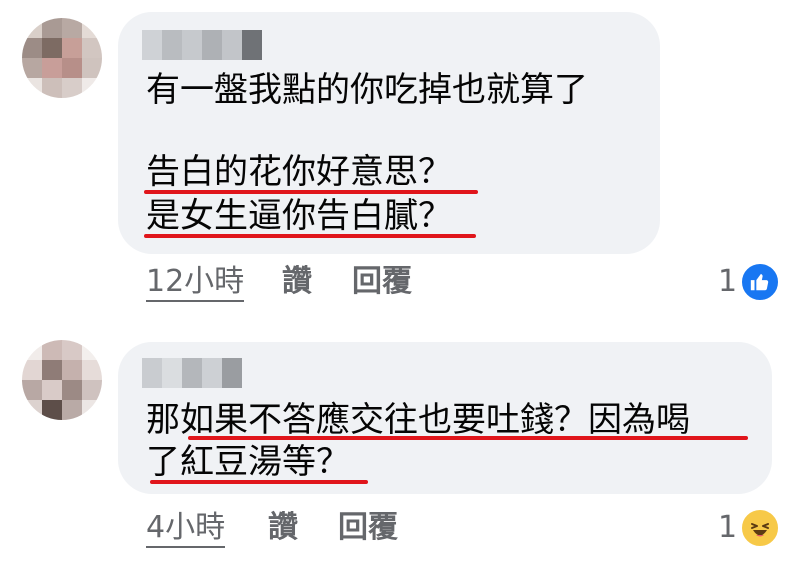  I want to click on comment-text: 告白的花你好意思？, so click(299, 172).